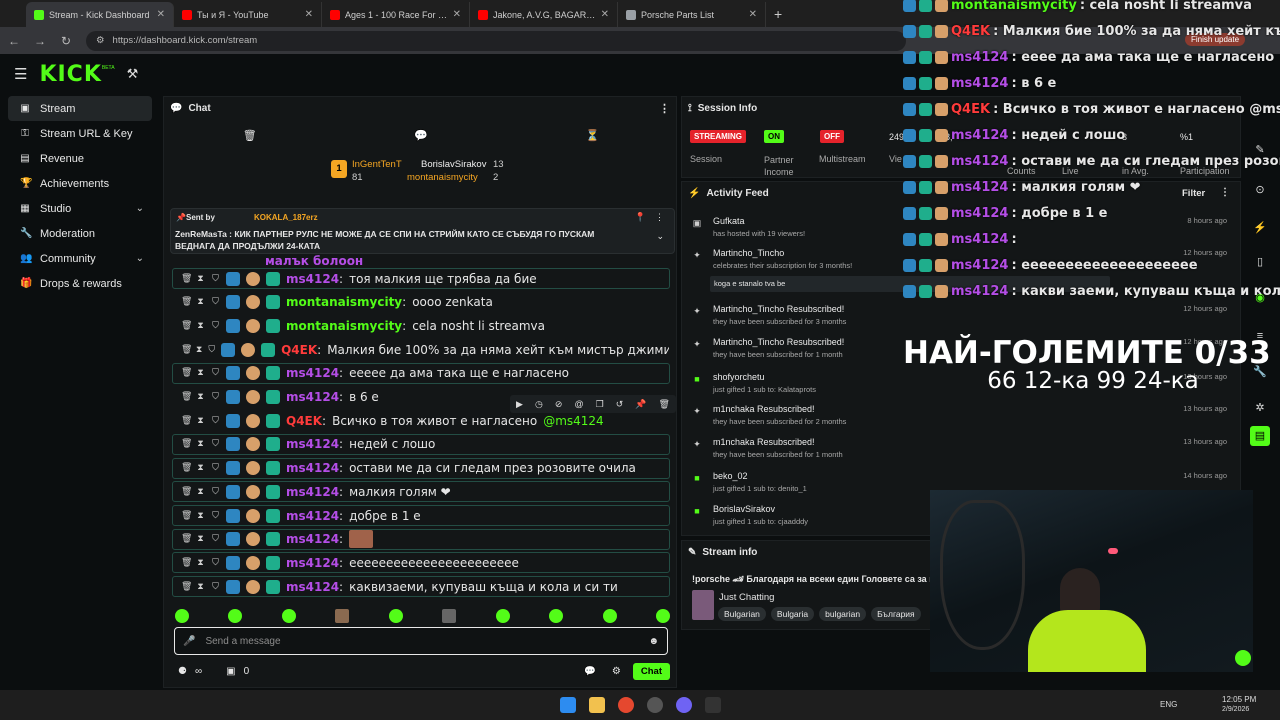 The width and height of the screenshot is (1280, 720). What do you see at coordinates (559, 404) in the screenshot?
I see `ban-icon: ⊘` at bounding box center [559, 404].